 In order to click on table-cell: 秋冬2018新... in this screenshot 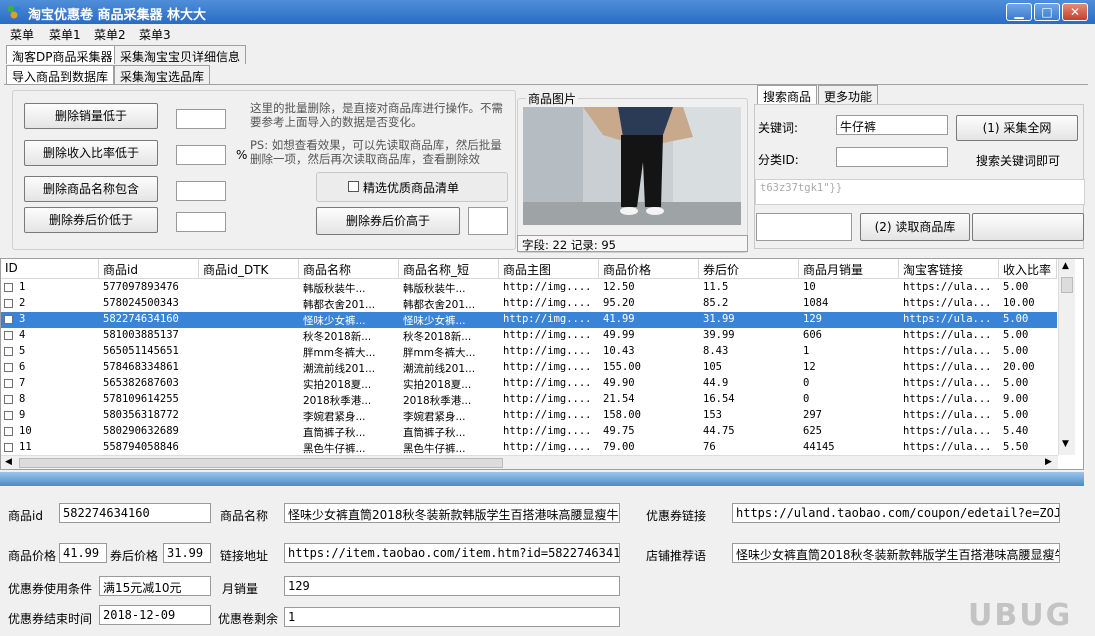, I will do `click(337, 337)`.